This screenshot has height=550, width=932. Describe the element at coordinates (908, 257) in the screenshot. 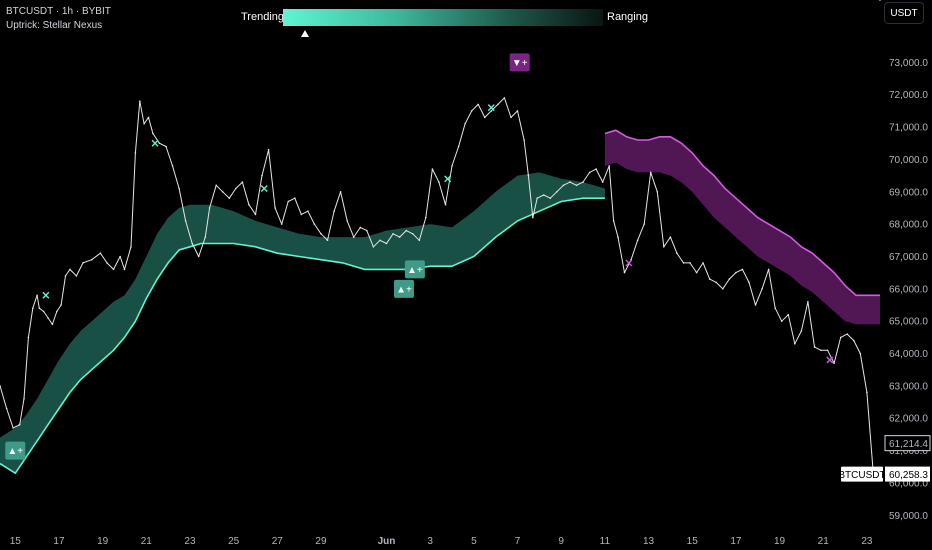

I see `y-tick-label: 67,000.0` at that location.